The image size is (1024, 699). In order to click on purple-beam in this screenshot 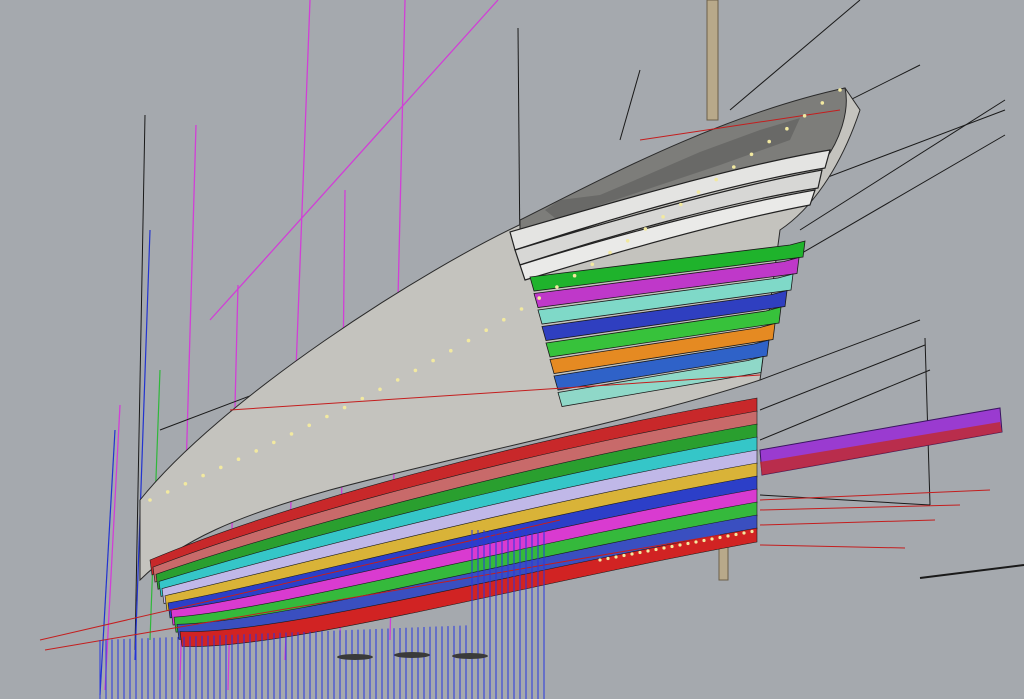, I will do `click(891, 493)`.